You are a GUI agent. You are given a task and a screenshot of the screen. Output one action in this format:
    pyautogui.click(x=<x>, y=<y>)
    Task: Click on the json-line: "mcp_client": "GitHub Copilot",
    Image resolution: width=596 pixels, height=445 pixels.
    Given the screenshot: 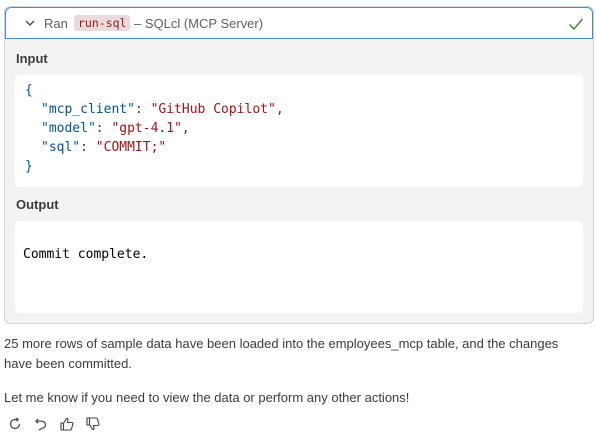 What is the action you would take?
    pyautogui.click(x=162, y=109)
    